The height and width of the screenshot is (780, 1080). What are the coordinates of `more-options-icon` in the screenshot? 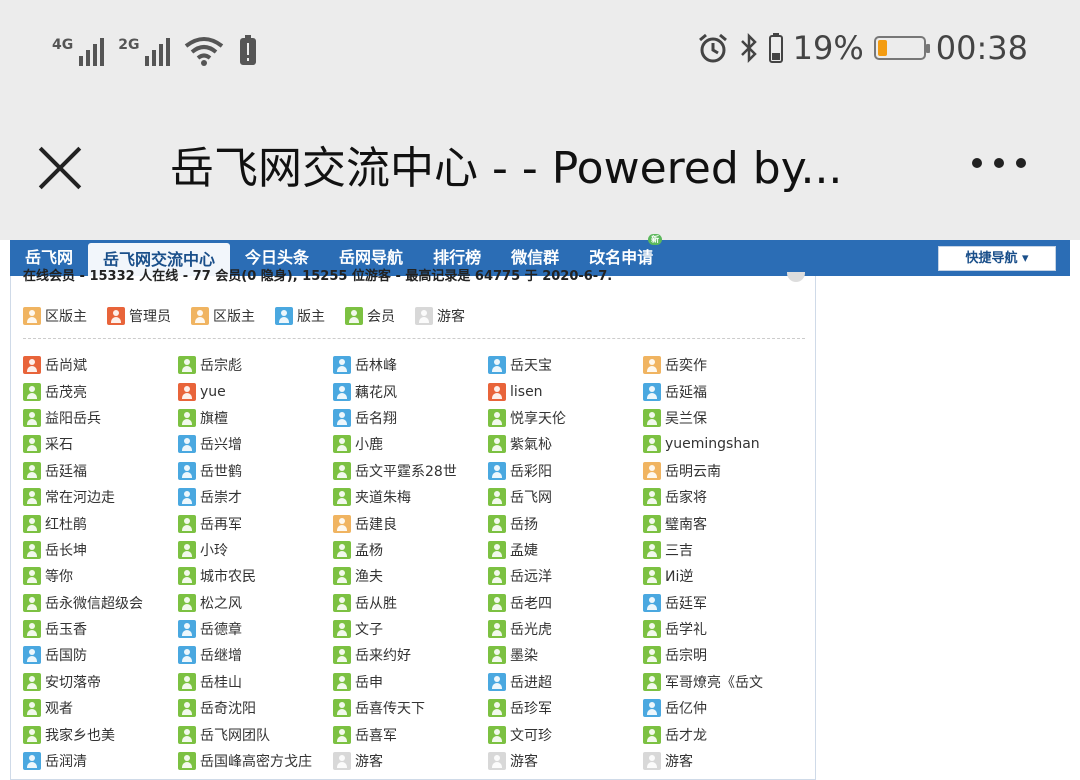 It's located at (999, 163).